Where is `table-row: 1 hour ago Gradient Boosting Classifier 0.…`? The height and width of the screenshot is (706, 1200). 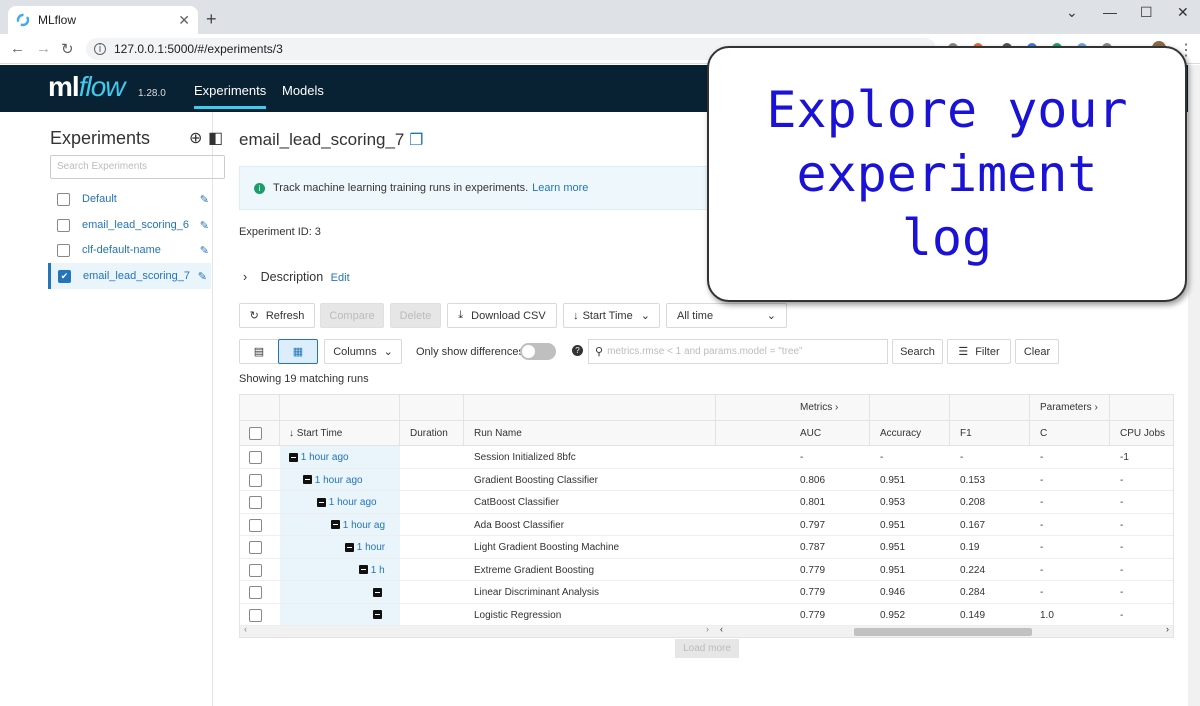 table-row: 1 hour ago Gradient Boosting Classifier 0.… is located at coordinates (706, 479).